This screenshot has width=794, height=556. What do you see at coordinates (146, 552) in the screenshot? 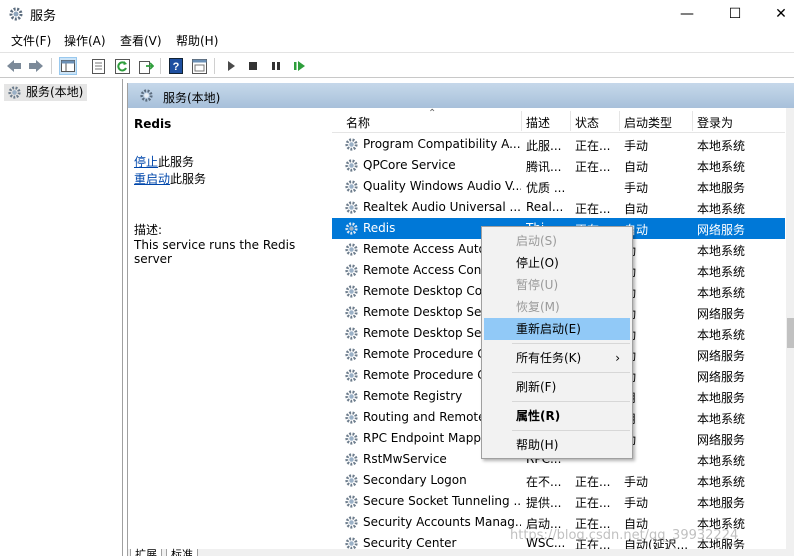
I see `tab-extended: 扩展` at bounding box center [146, 552].